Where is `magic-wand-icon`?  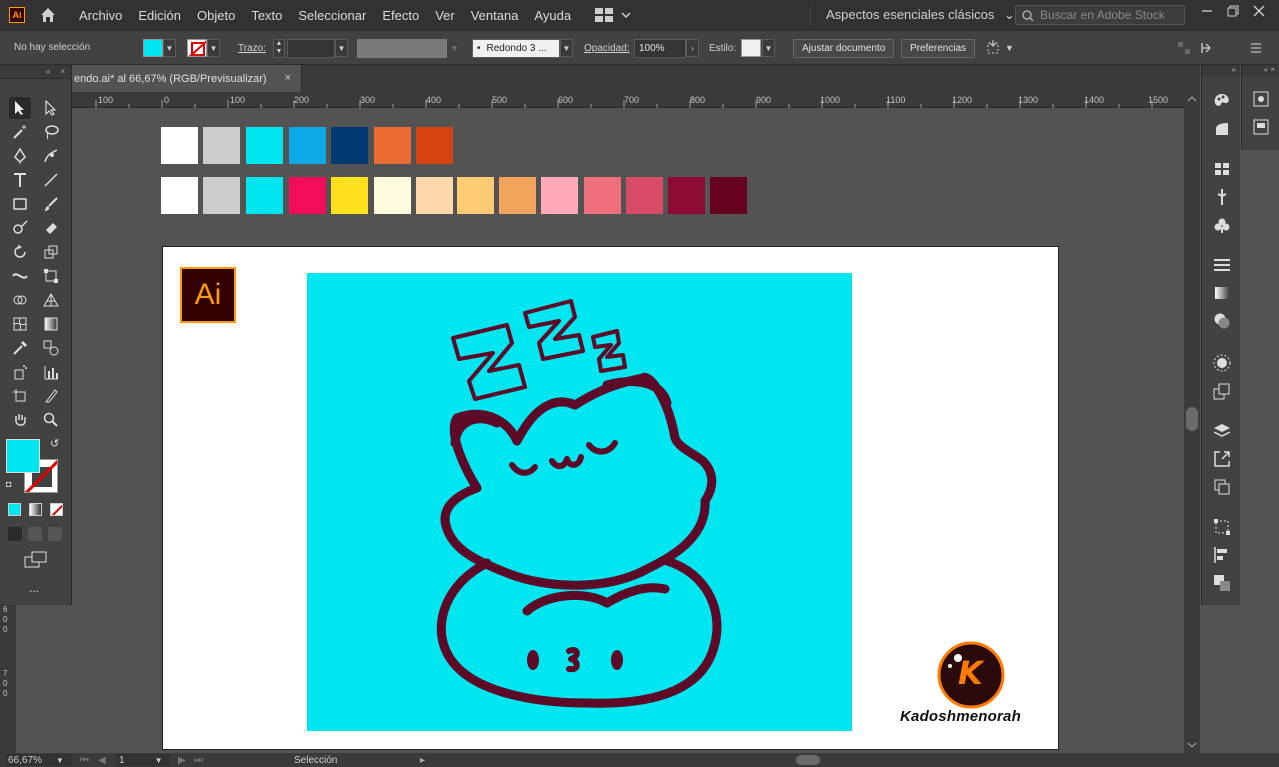
magic-wand-icon is located at coordinates (20, 132).